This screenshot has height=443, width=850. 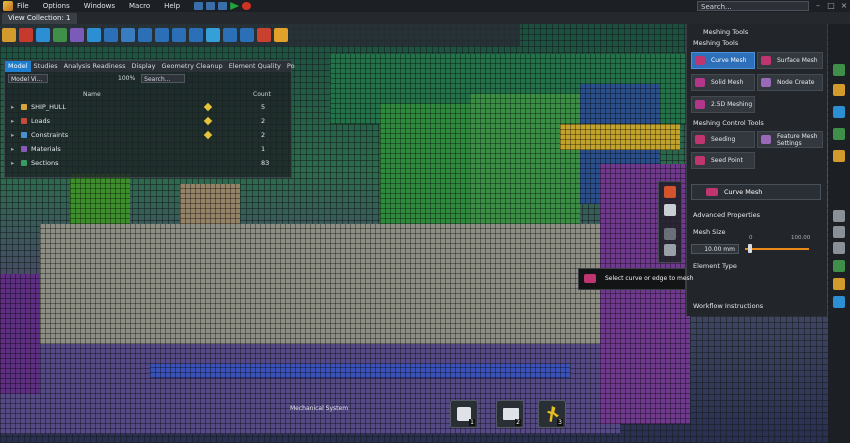 What do you see at coordinates (670, 192) in the screenshot?
I see `highlight-tool-icon` at bounding box center [670, 192].